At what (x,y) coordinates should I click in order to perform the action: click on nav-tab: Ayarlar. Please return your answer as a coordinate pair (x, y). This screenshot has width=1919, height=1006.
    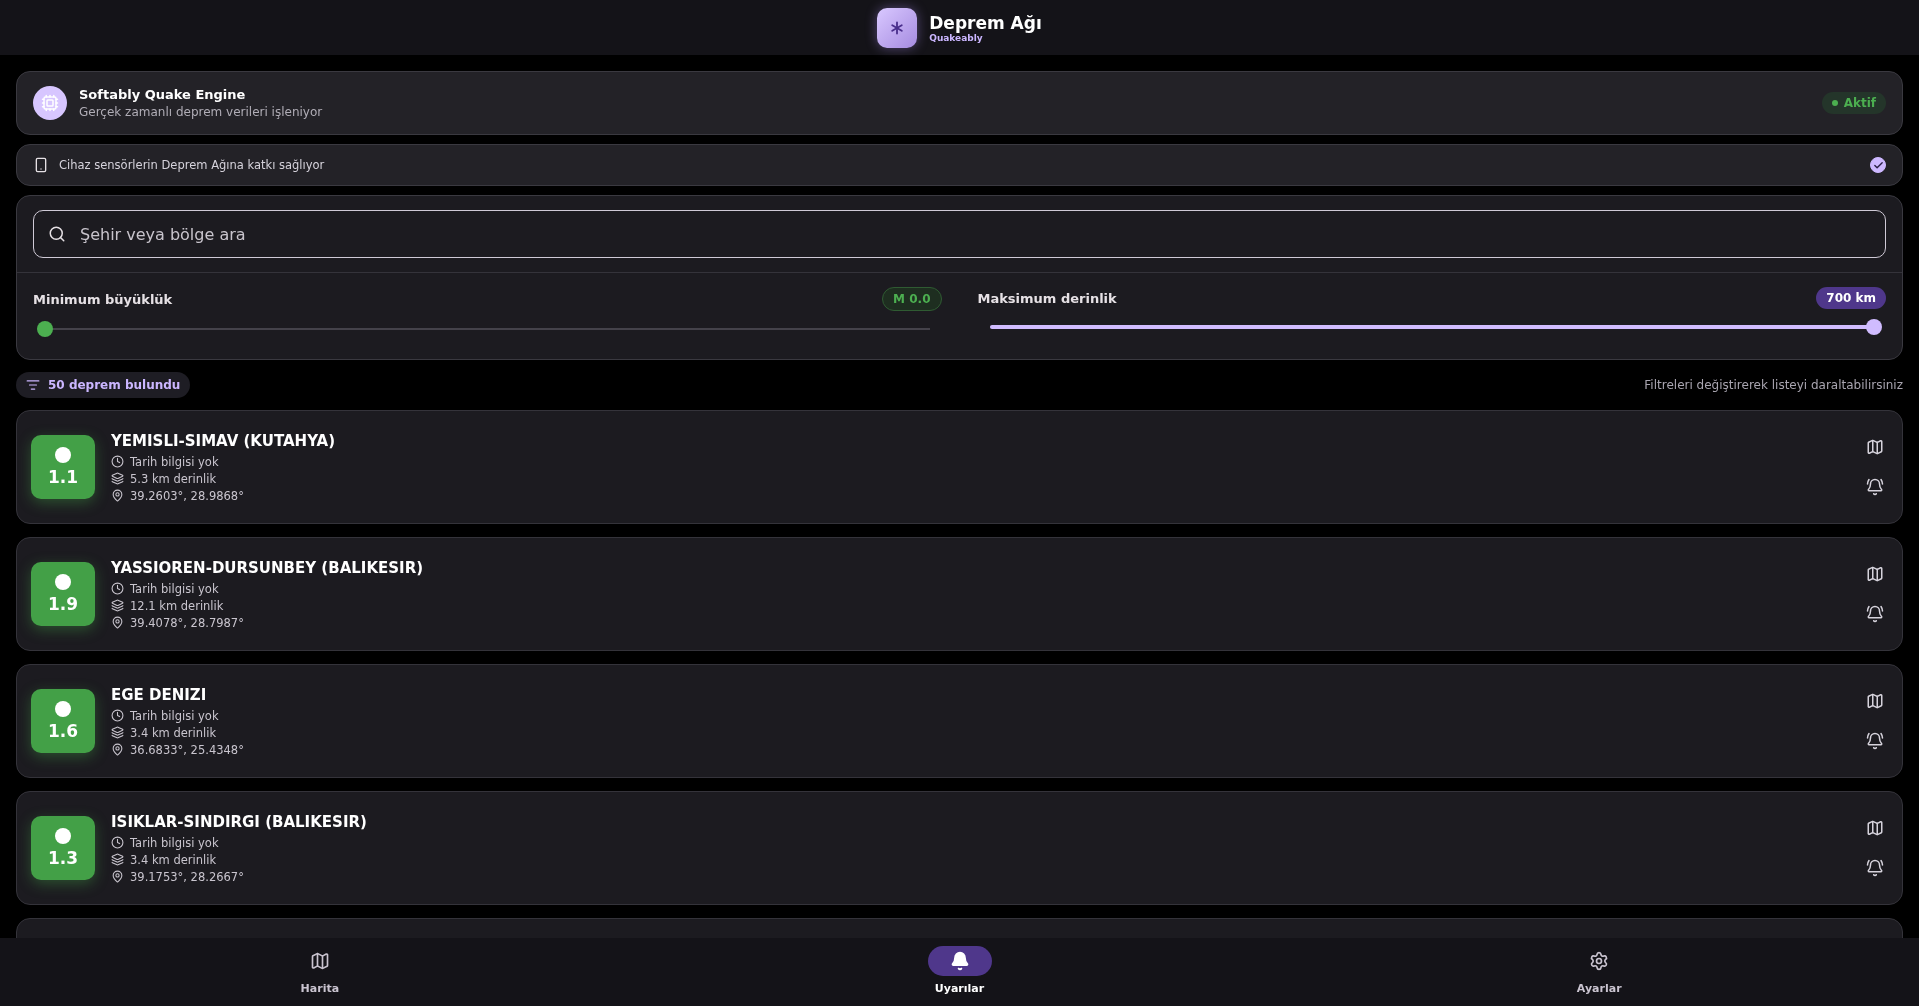
    Looking at the image, I should click on (1599, 972).